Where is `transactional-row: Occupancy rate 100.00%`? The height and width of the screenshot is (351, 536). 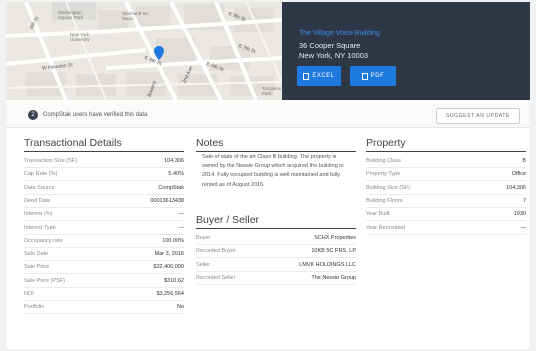 transactional-row: Occupancy rate 100.00% is located at coordinates (104, 241).